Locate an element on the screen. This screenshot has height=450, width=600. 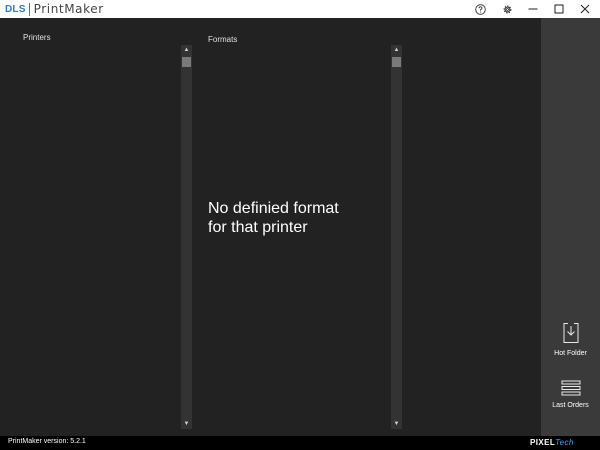
vendor-pixel: PIXEL is located at coordinates (543, 442).